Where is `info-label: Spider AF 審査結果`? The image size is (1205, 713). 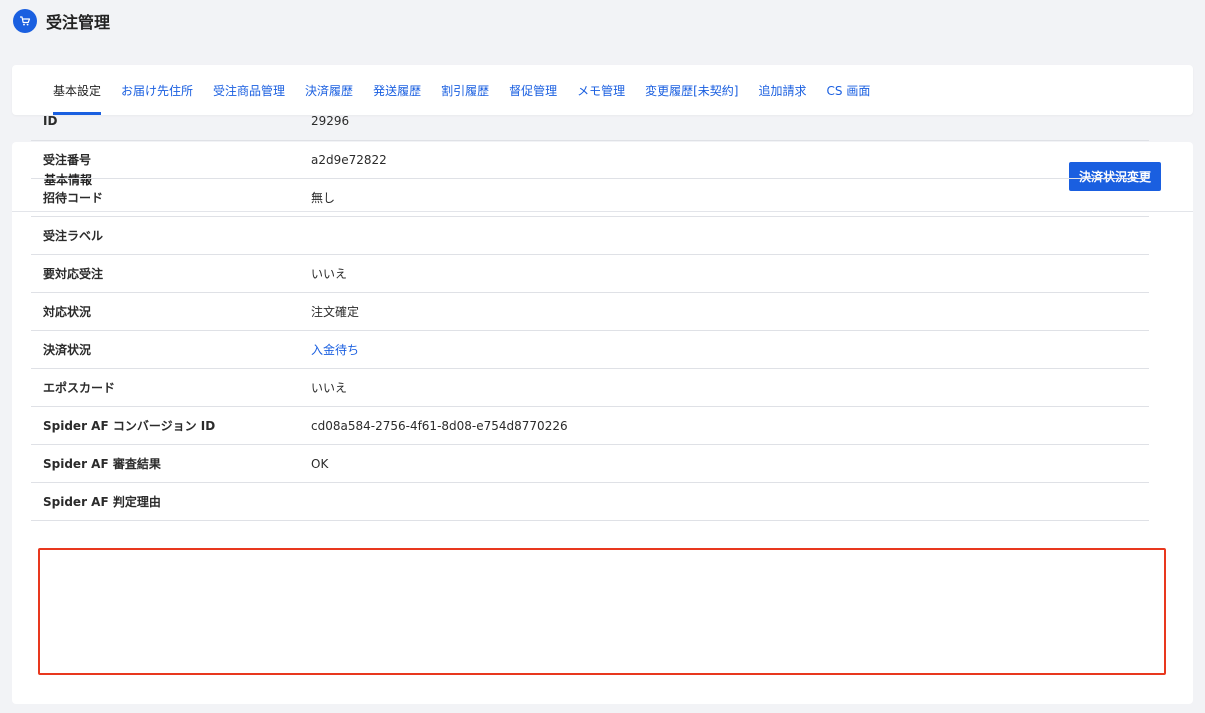
info-label: Spider AF 審査結果 is located at coordinates (102, 464).